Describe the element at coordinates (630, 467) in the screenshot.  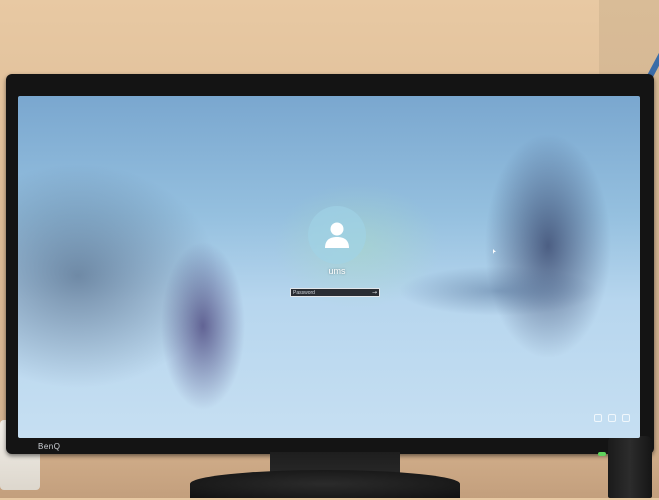
I see `mug` at that location.